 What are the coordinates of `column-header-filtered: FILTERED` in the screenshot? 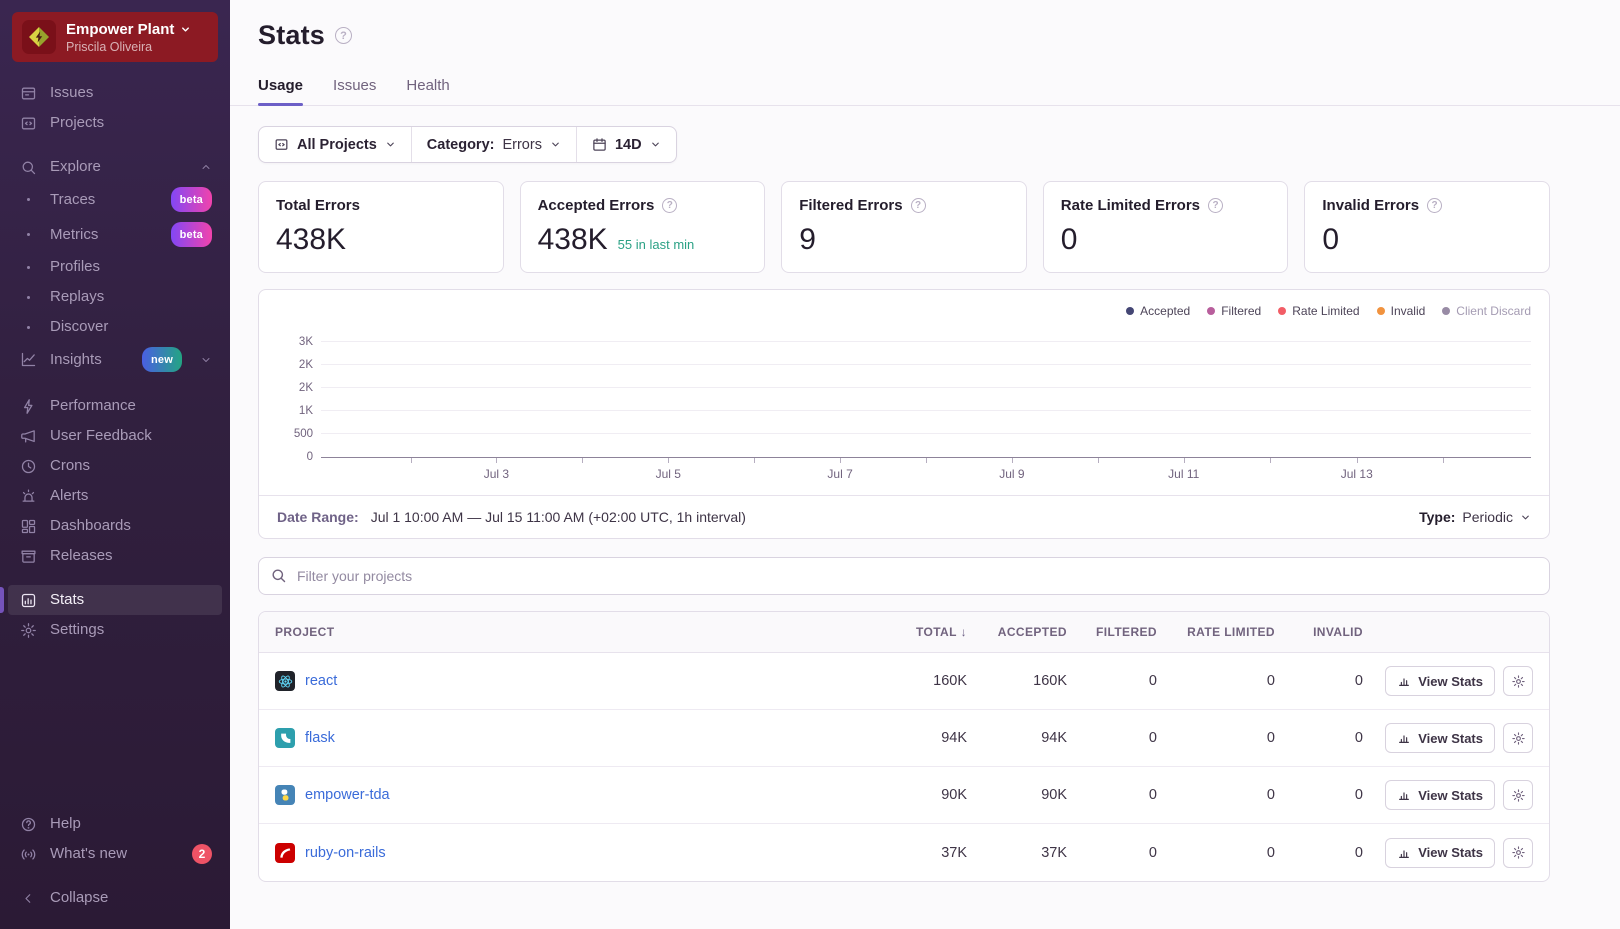 It's located at (1112, 632).